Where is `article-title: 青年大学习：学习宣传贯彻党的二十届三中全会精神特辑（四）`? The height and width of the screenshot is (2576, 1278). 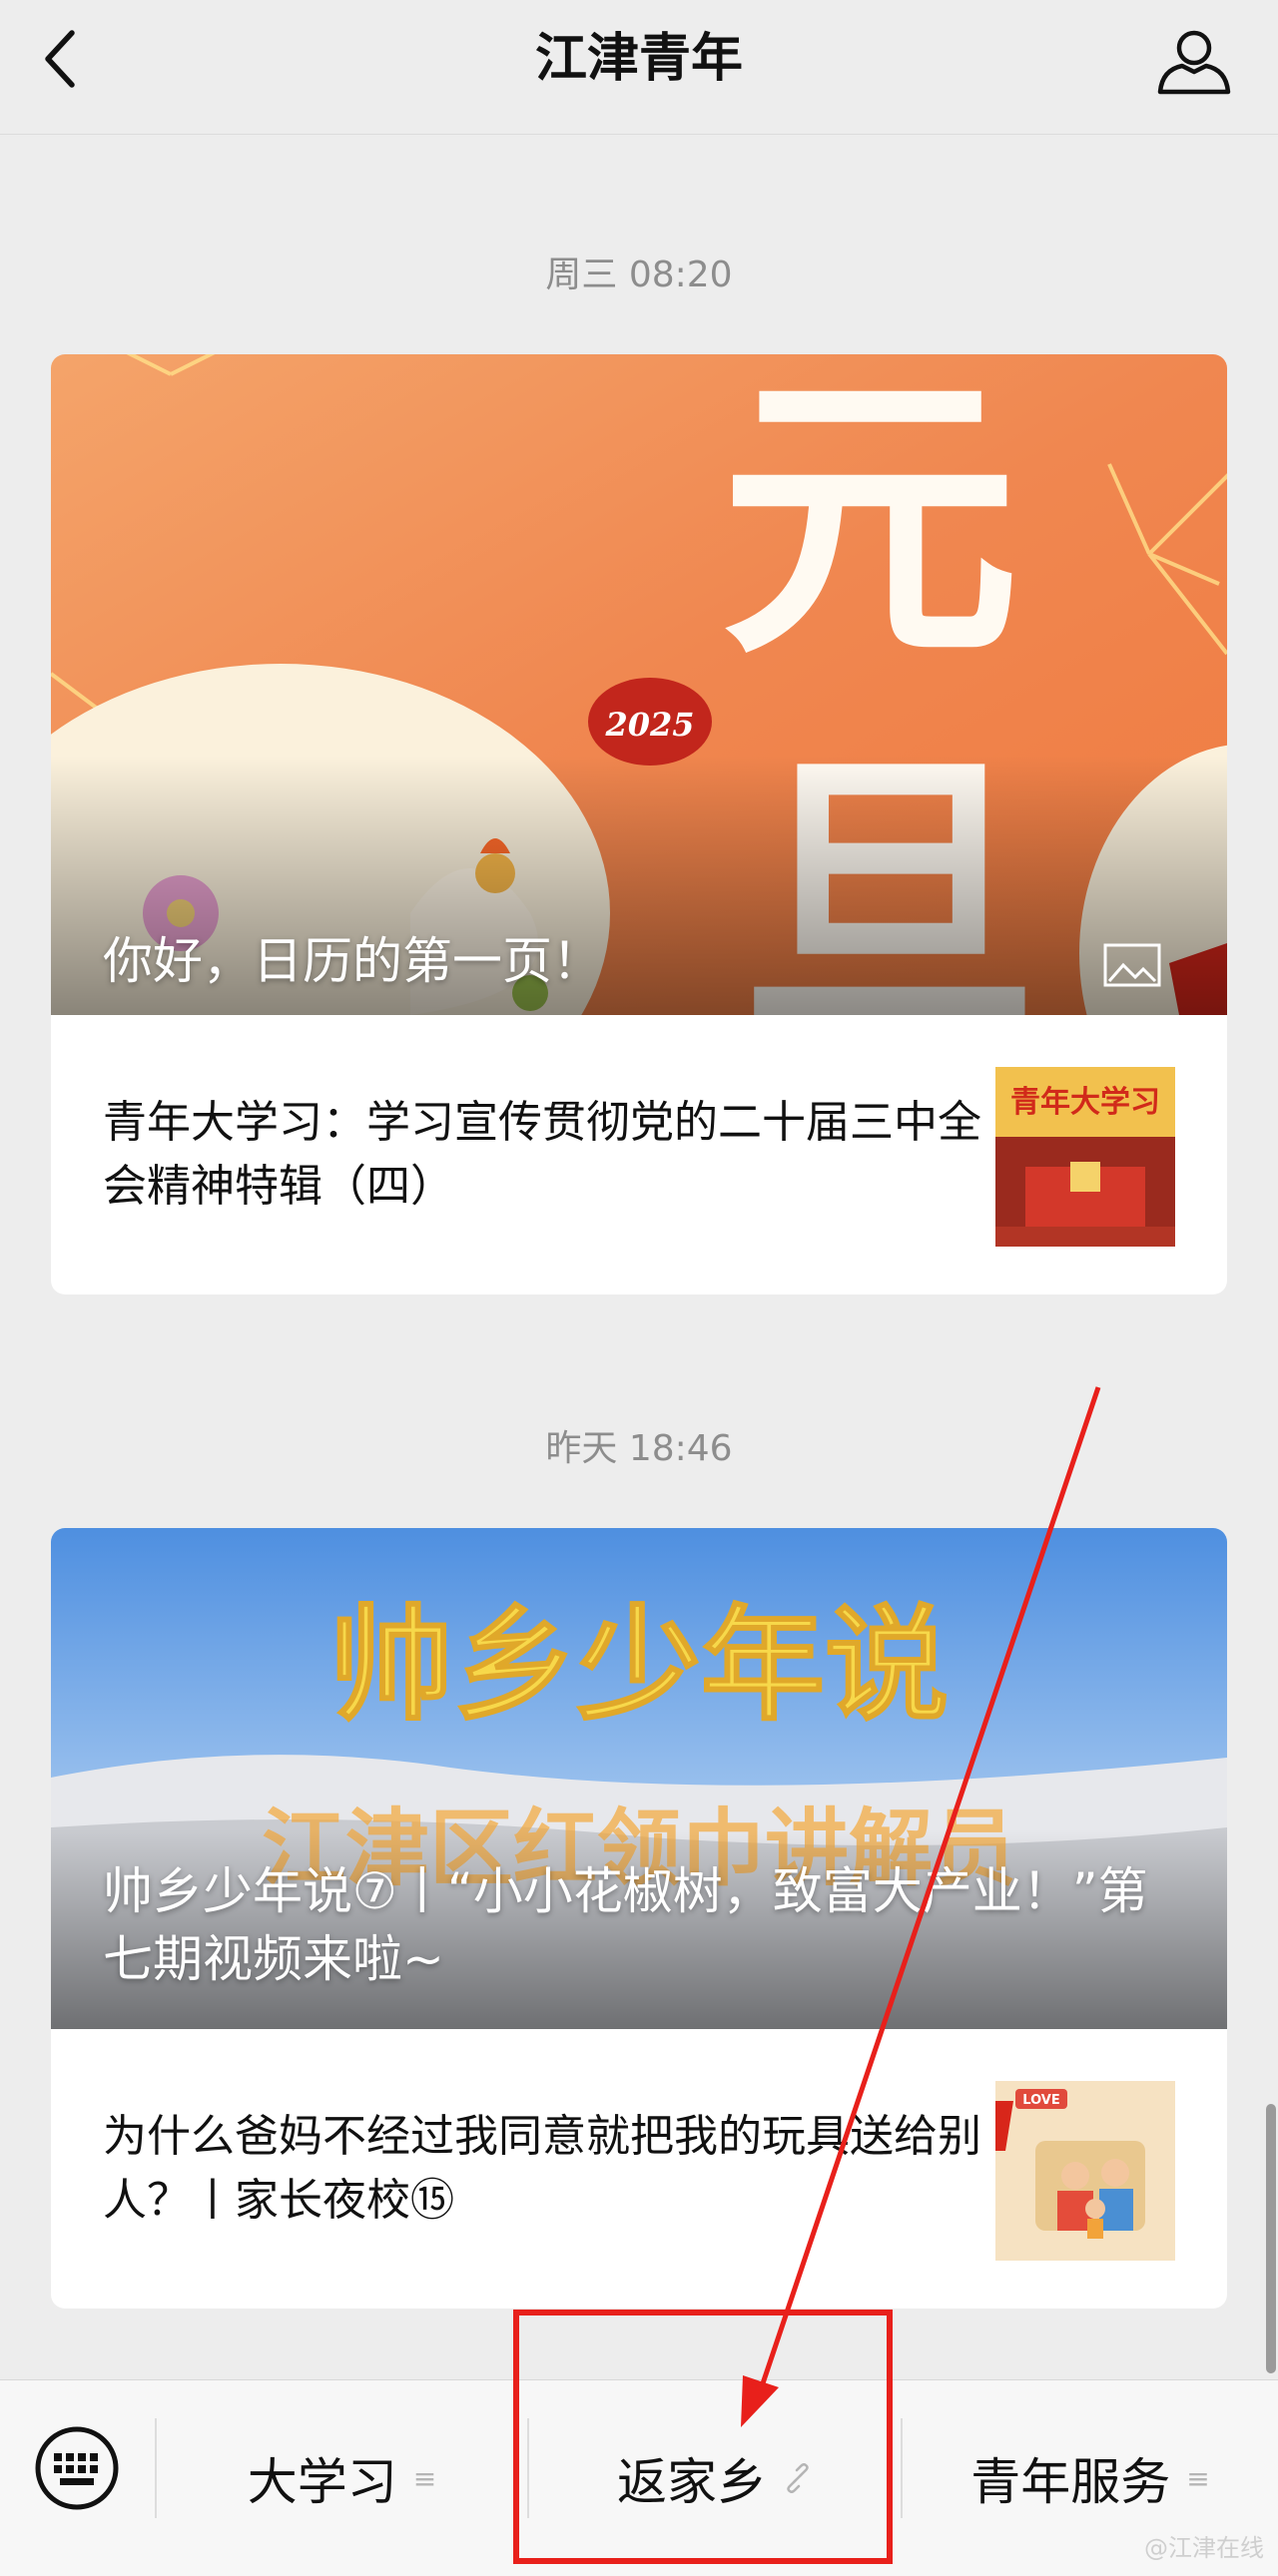
article-title: 青年大学习：学习宣传贯彻党的二十届三中全会精神特辑（四） is located at coordinates (542, 1155).